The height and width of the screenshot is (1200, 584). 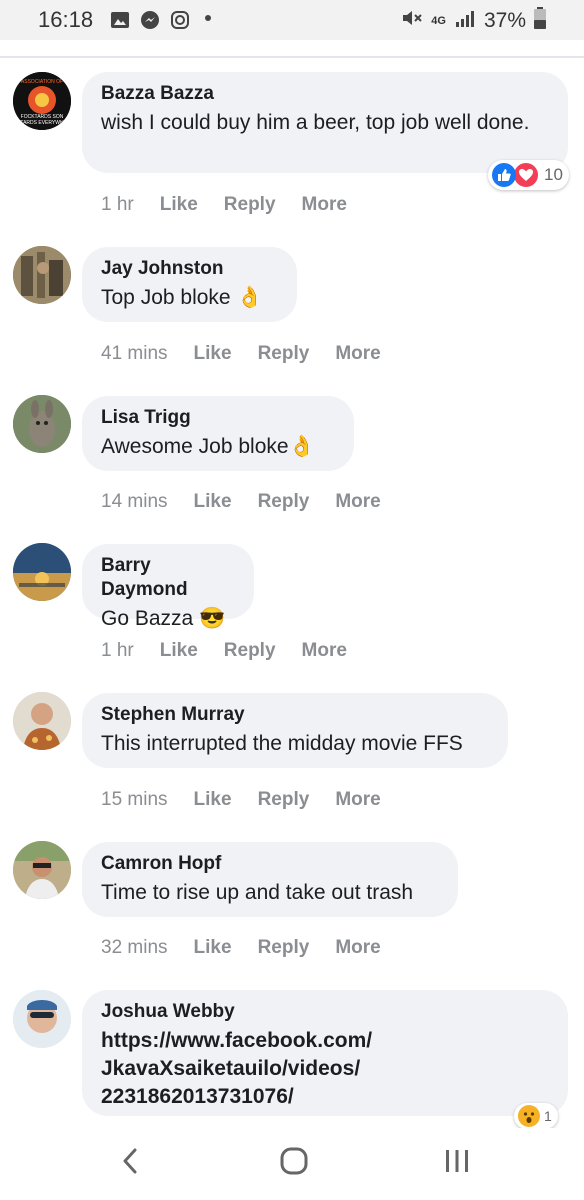 I want to click on love-reaction-icon, so click(x=526, y=175).